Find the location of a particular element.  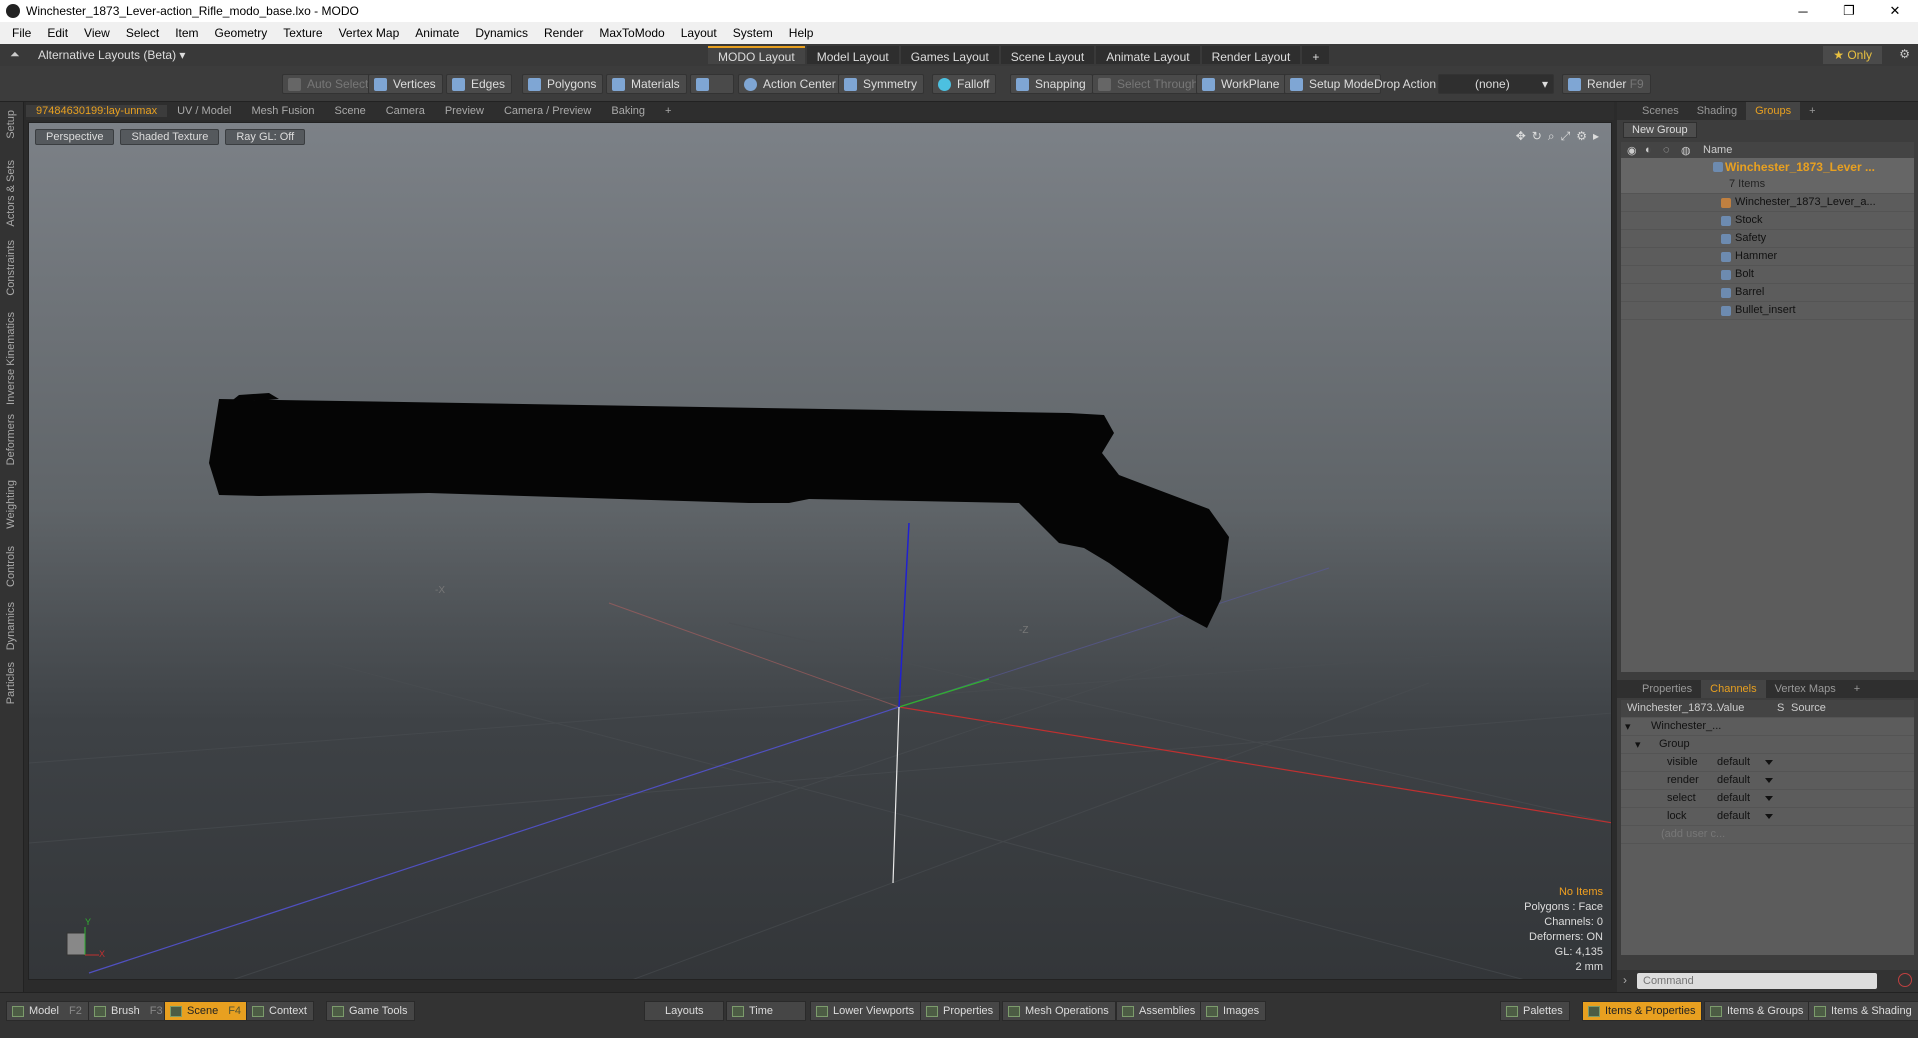

tab-render-layout: Render Layout is located at coordinates (1251, 55).